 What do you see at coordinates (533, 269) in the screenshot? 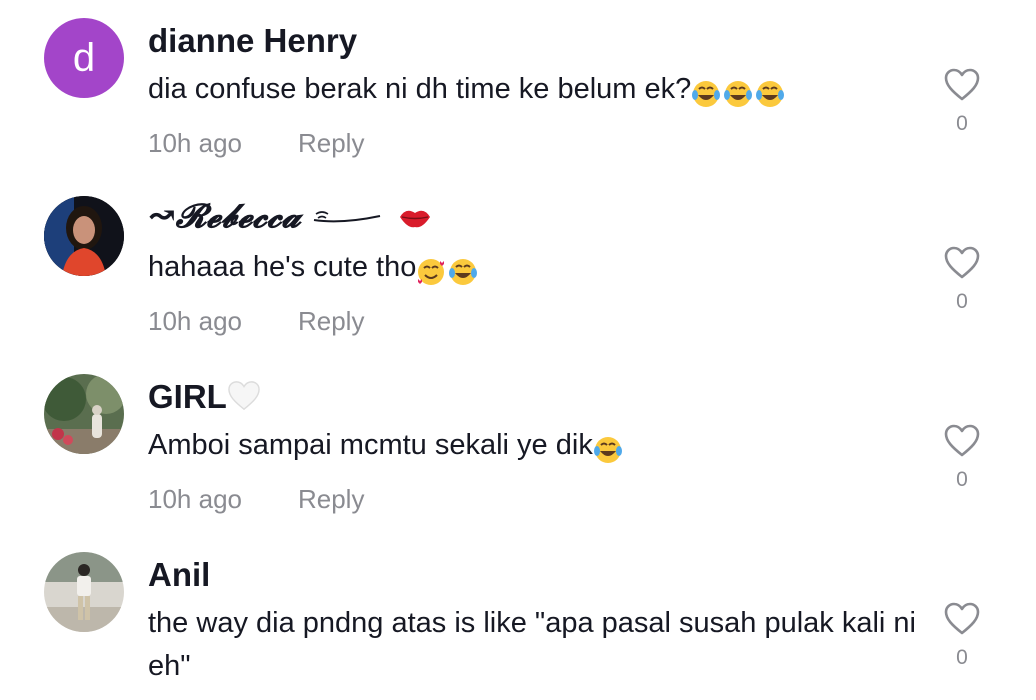
I see `comment-text: hahaaa he's cute tho` at bounding box center [533, 269].